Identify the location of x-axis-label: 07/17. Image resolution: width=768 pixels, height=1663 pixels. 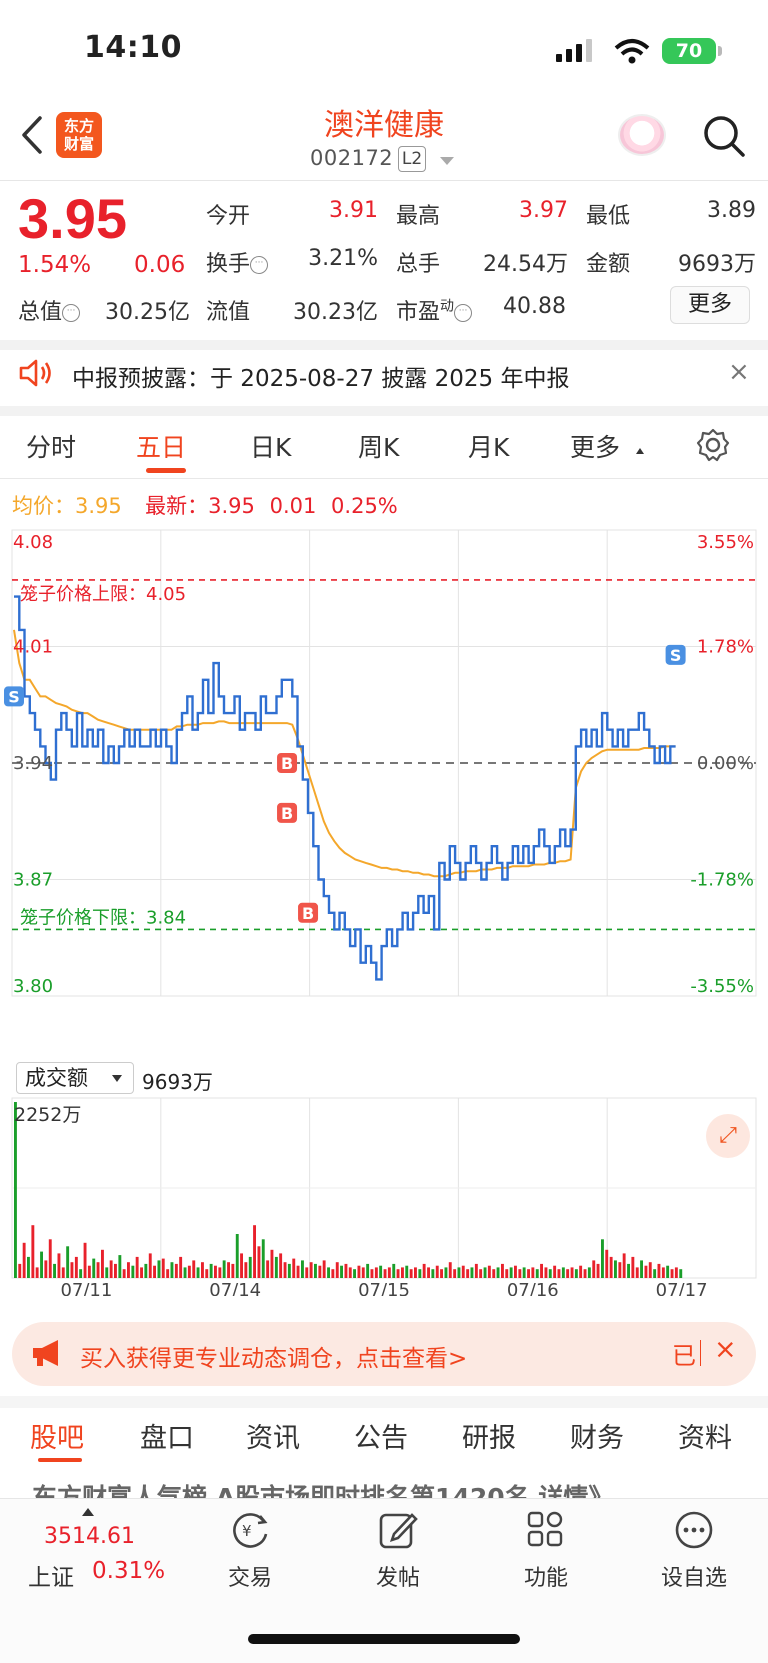
(682, 1288).